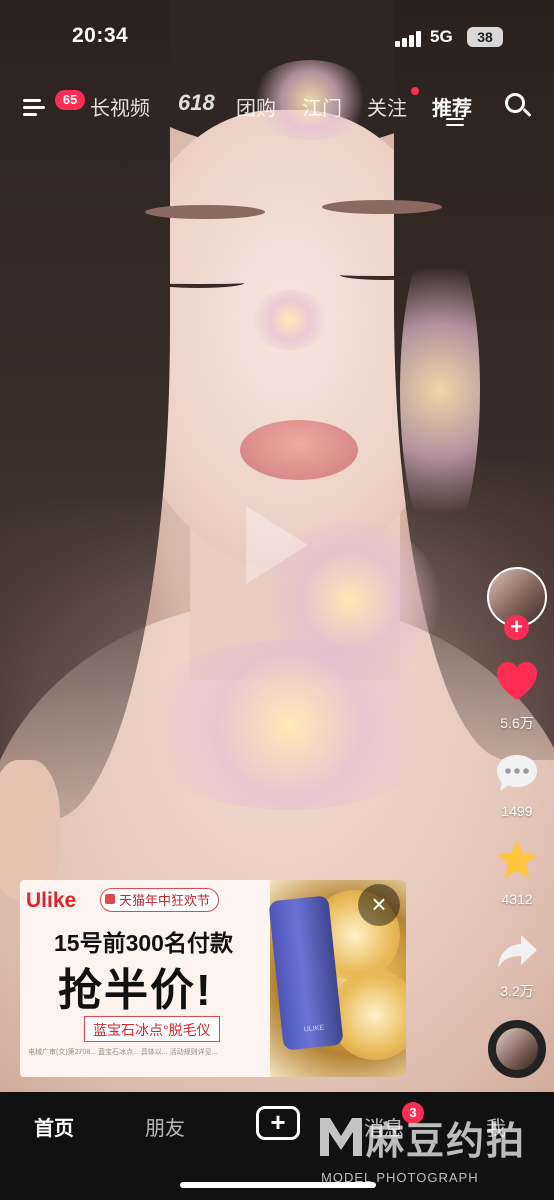  I want to click on search-icon, so click(518, 106).